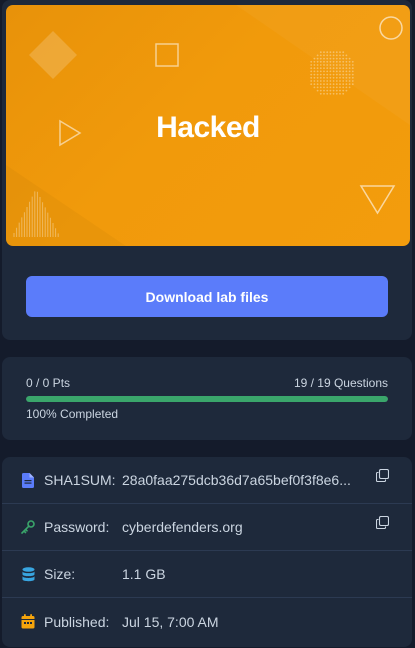  I want to click on points-text: 0 / 0 Pts, so click(48, 383).